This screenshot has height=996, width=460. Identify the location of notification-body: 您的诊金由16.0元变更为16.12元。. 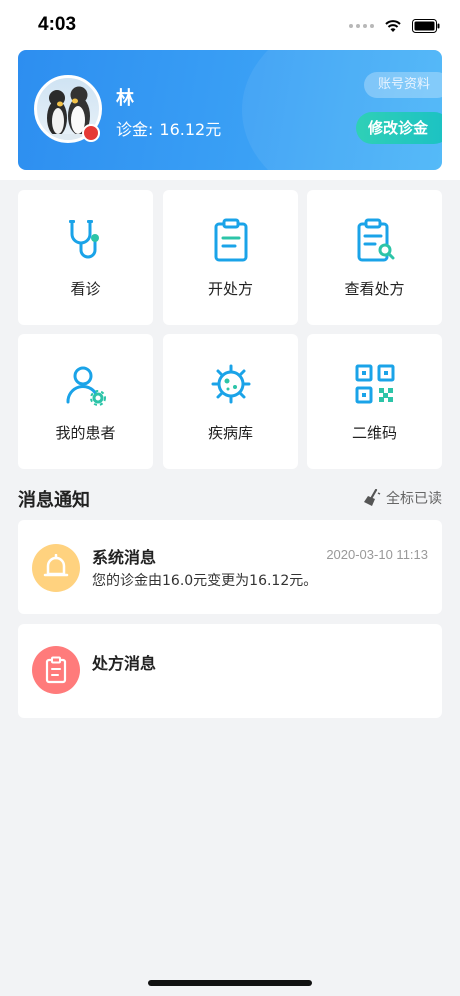
(205, 581).